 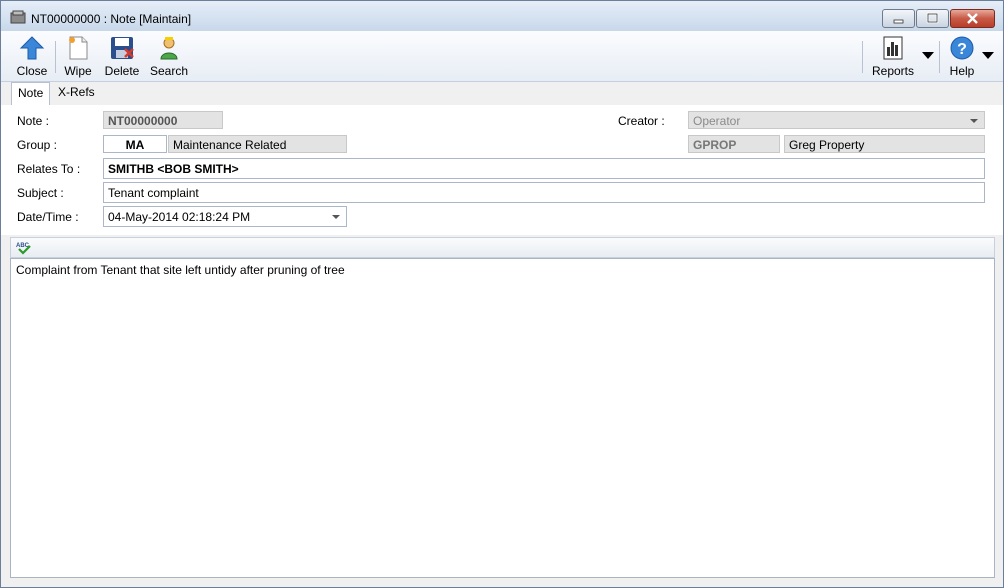 What do you see at coordinates (502, 247) in the screenshot?
I see `memo-toolbar: ABC` at bounding box center [502, 247].